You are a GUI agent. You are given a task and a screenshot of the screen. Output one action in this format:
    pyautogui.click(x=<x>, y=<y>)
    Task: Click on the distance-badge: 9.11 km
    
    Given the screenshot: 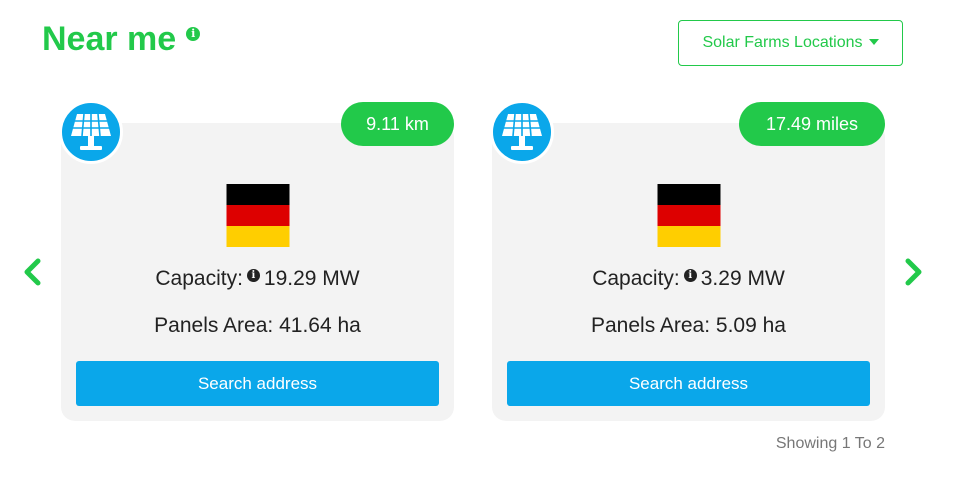 What is the action you would take?
    pyautogui.click(x=397, y=124)
    